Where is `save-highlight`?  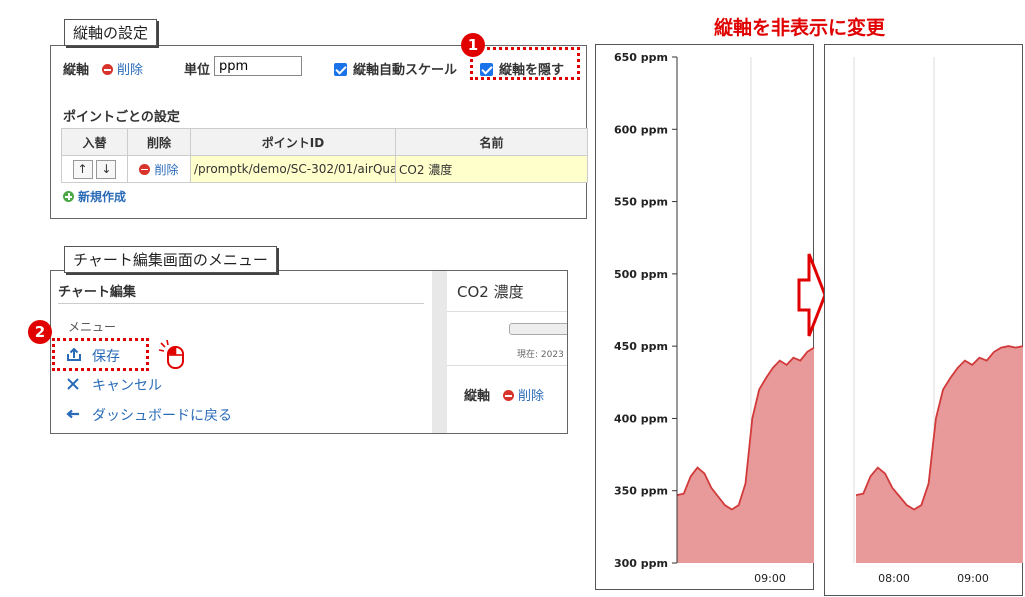
save-highlight is located at coordinates (100, 354).